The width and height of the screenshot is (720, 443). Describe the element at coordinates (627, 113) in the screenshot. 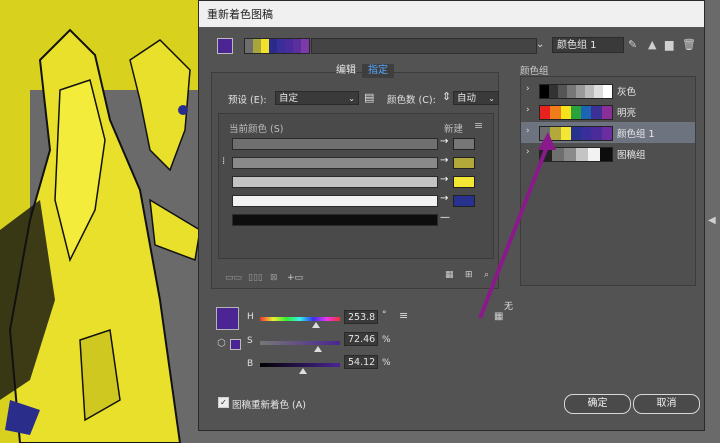

I see `group-name: 明亮` at that location.